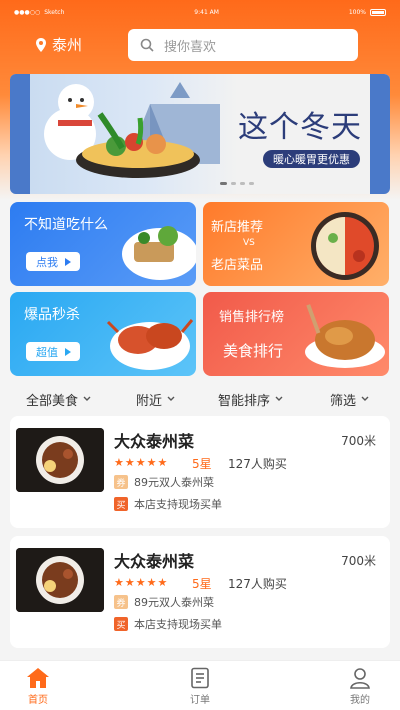 This screenshot has width=400, height=710. I want to click on banner-subtitle: 暖心暖胃更优惠, so click(311, 159).